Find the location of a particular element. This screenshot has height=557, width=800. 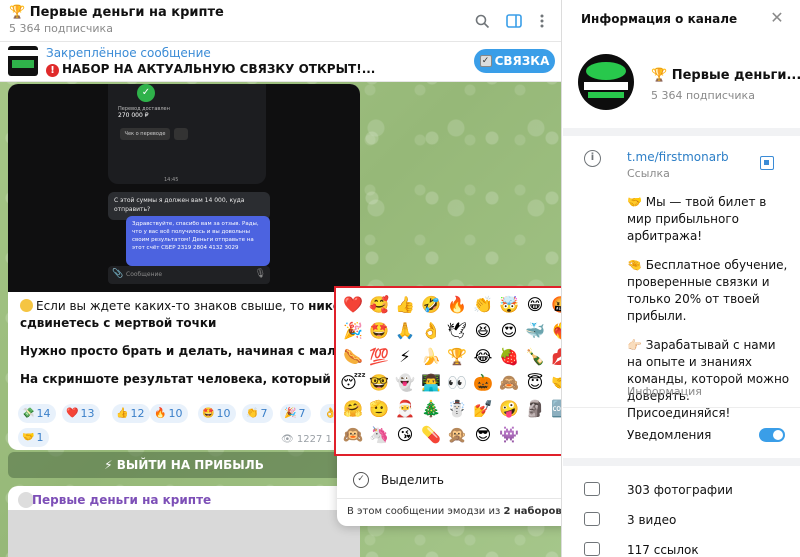

reaction-emoji-option: 🎃 is located at coordinates (483, 383).